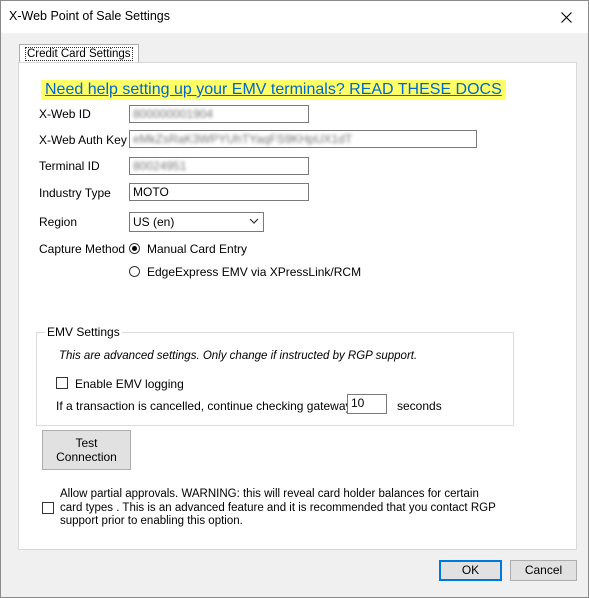  Describe the element at coordinates (79, 53) in the screenshot. I see `tab-credit-card-settings: Credit Card Settings` at that location.